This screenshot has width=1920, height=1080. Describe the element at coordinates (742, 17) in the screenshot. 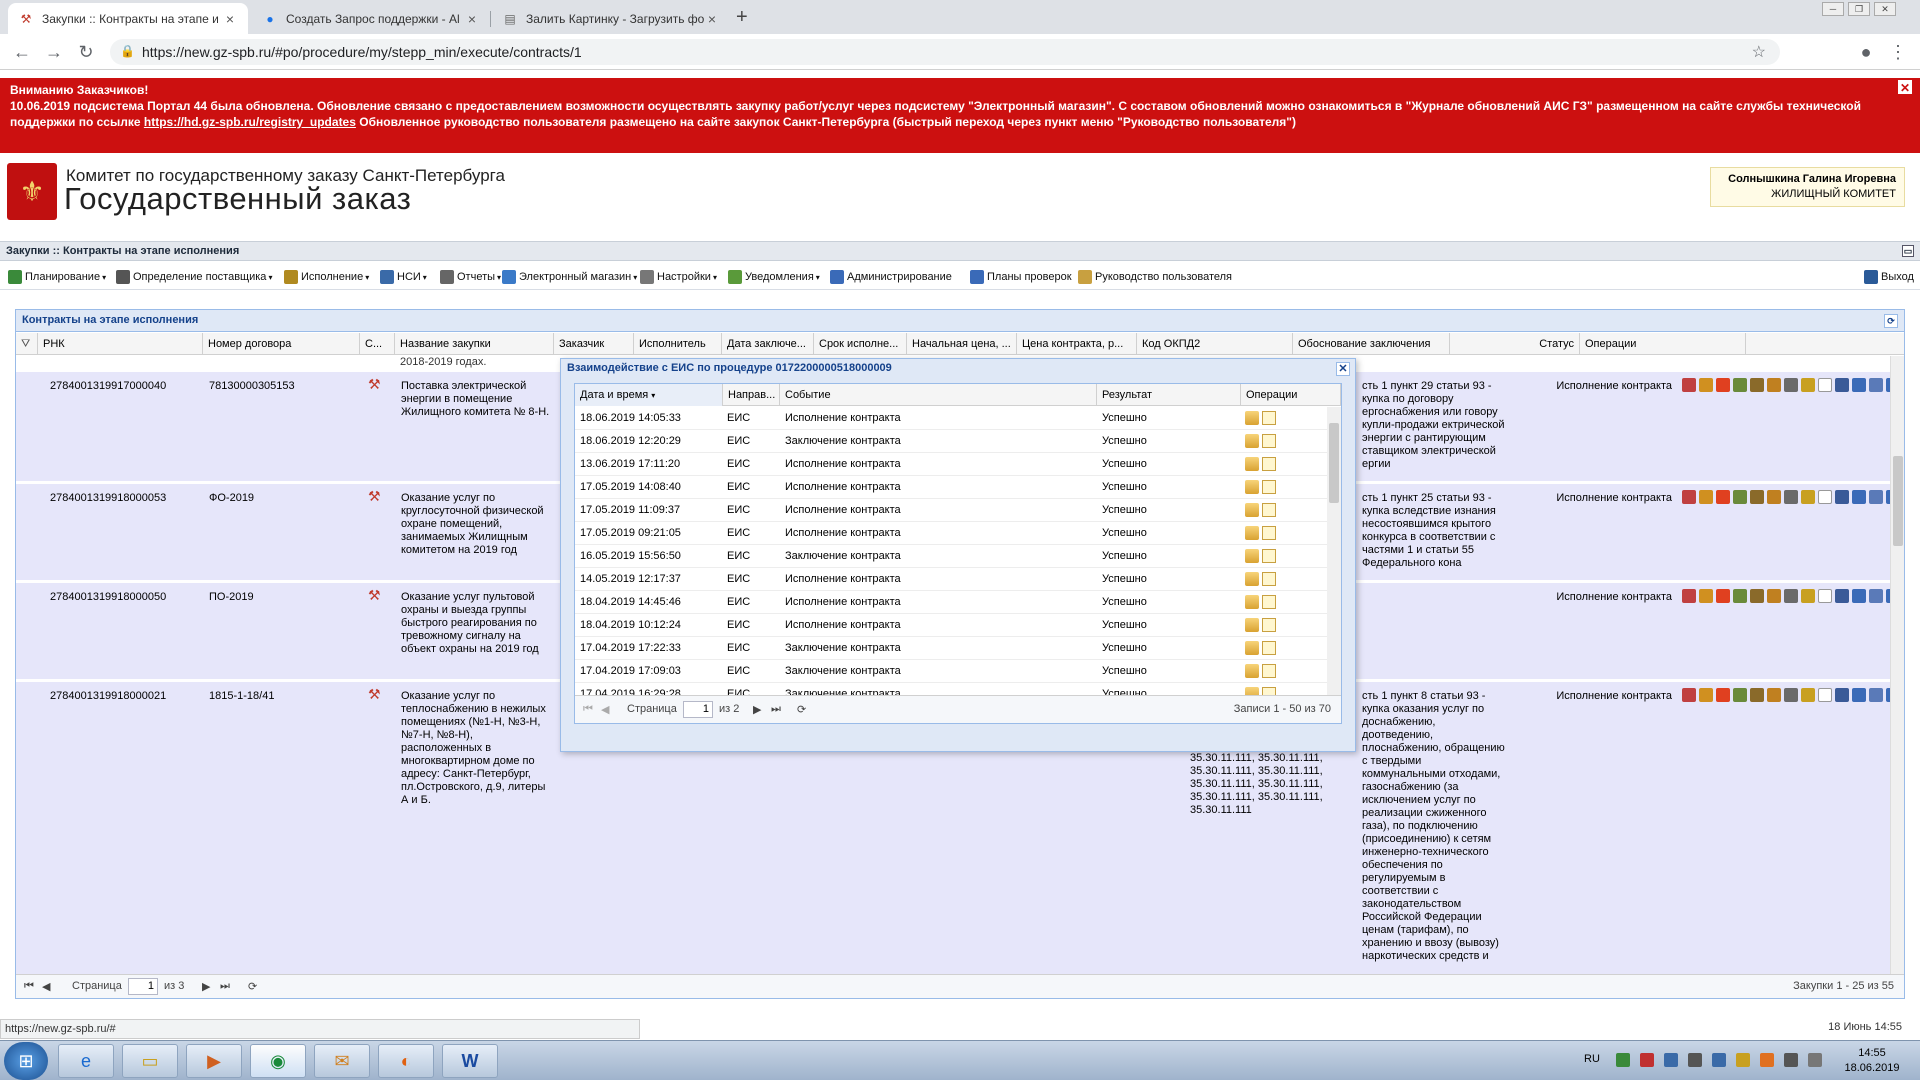

I see `new-tab-icon: +` at that location.